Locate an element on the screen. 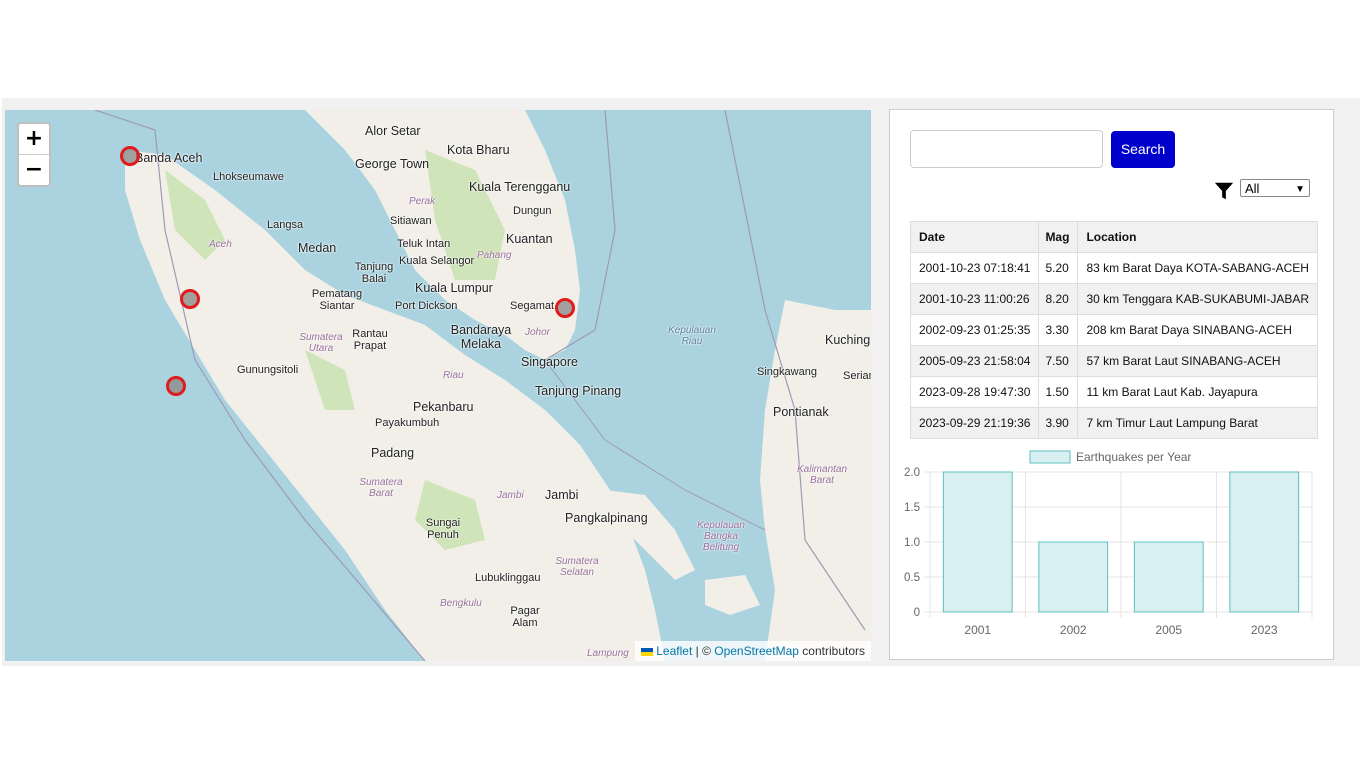 Image resolution: width=1366 pixels, height=768 pixels. cell-location: 30 km Tenggara KAB-SUKABUMI-JABAR is located at coordinates (1197, 299).